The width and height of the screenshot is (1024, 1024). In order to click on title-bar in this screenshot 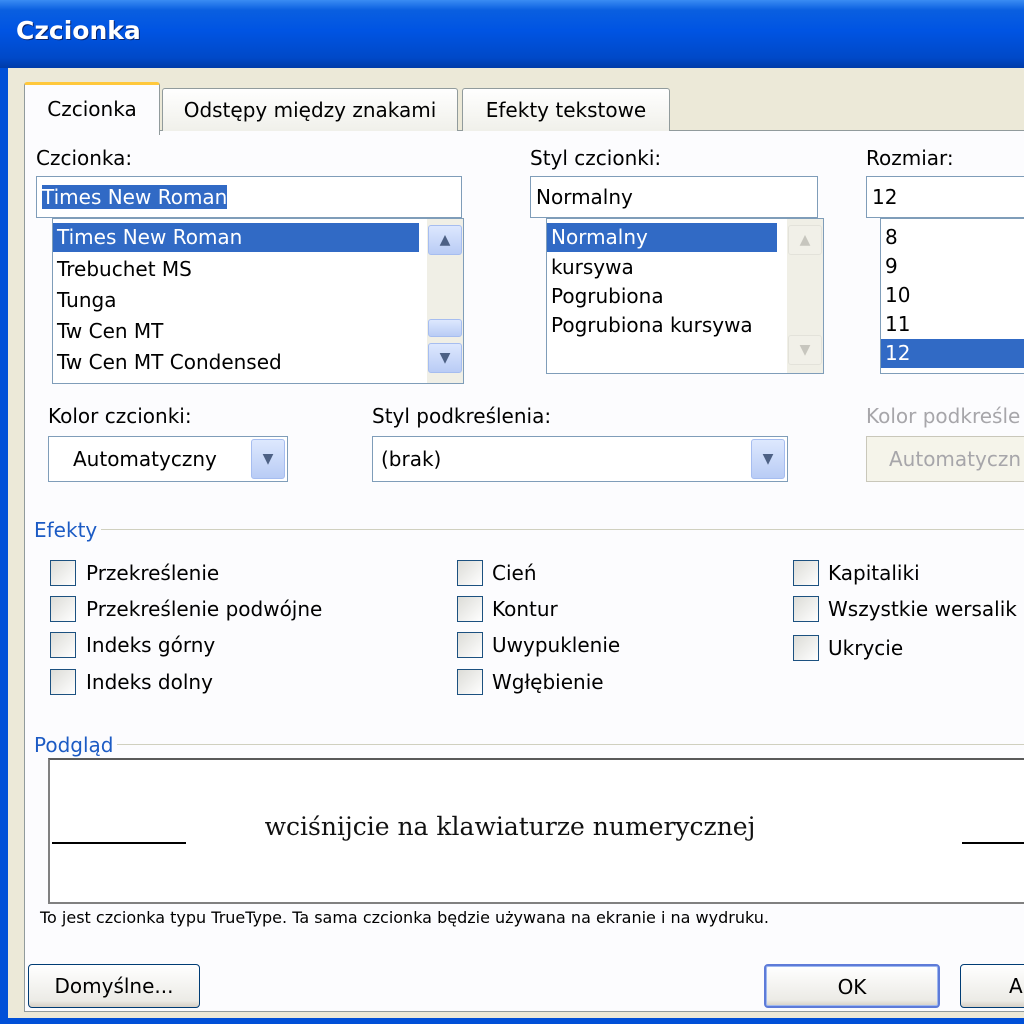, I will do `click(512, 34)`.